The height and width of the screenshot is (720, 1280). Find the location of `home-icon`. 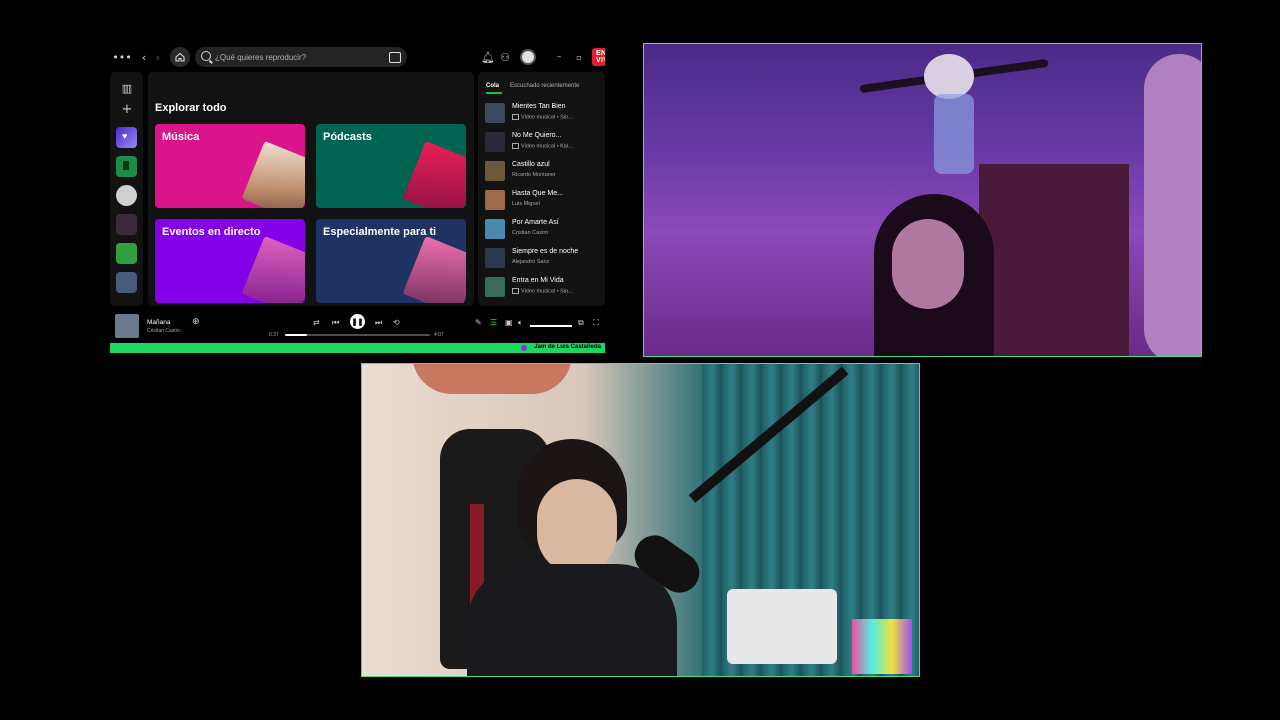

home-icon is located at coordinates (180, 57).